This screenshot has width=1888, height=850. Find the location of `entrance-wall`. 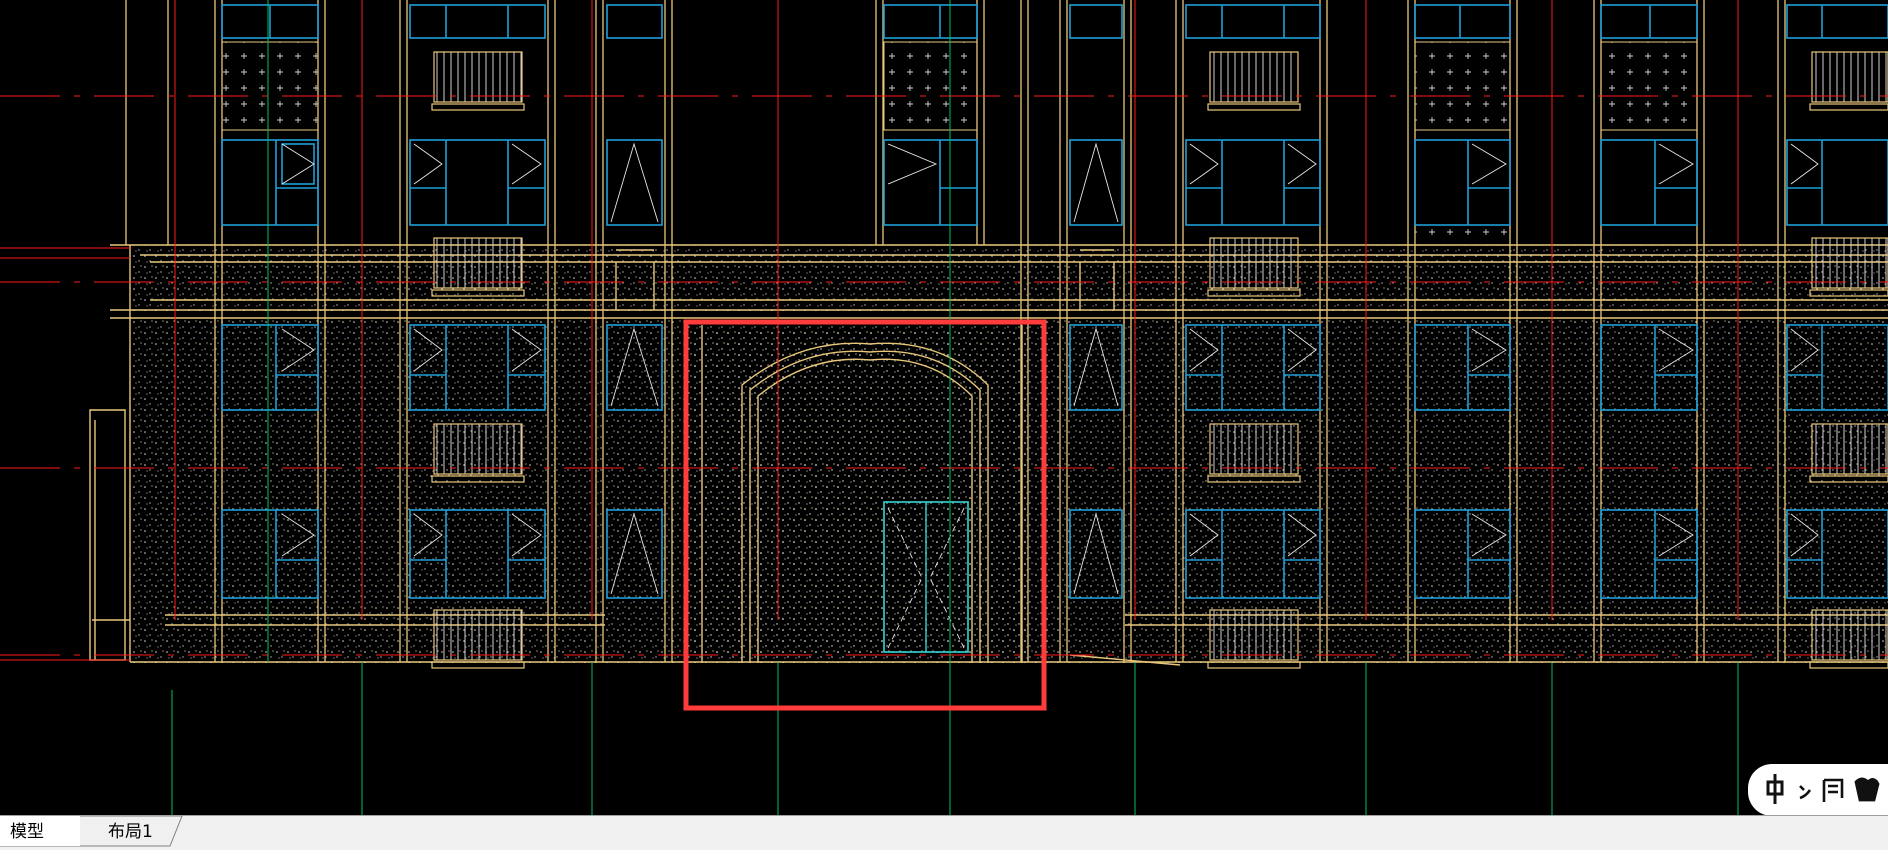

entrance-wall is located at coordinates (860, 496).